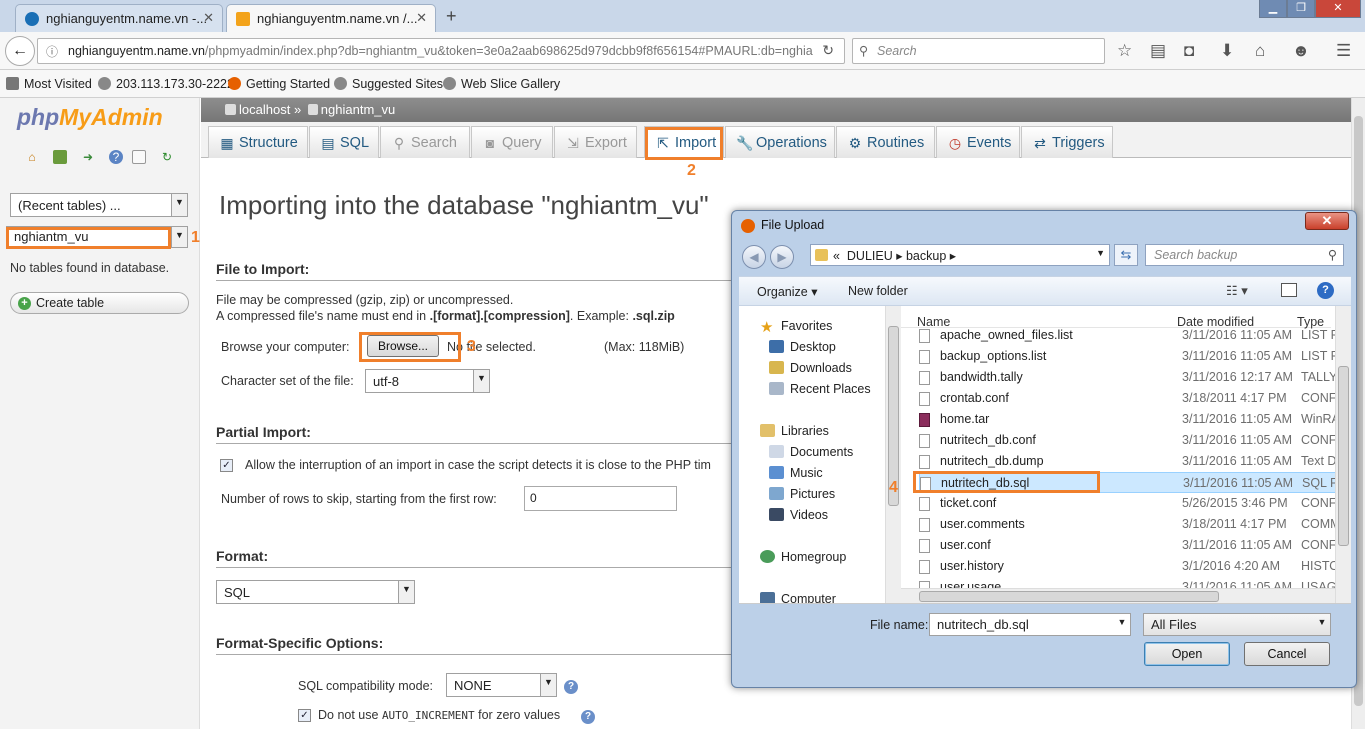  I want to click on format-select: SQL ▼, so click(315, 592).